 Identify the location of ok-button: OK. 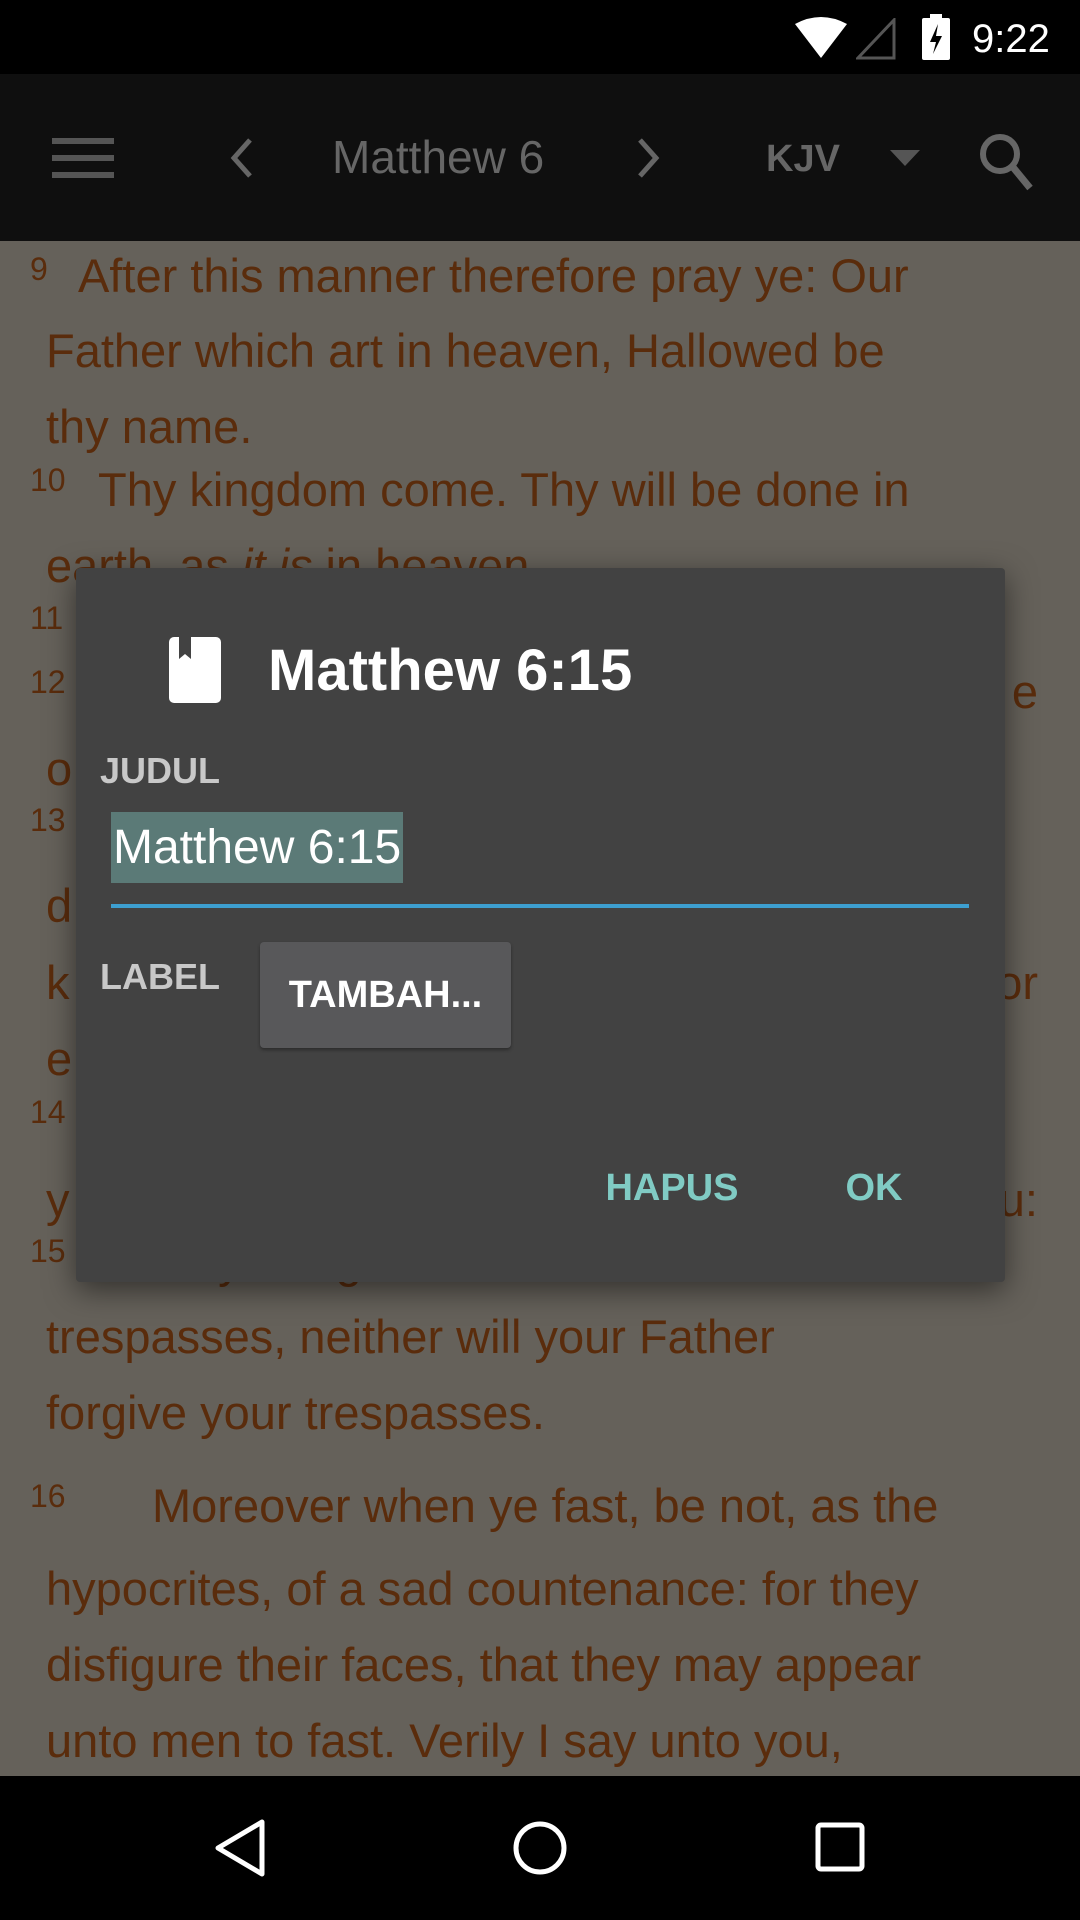
(874, 1188).